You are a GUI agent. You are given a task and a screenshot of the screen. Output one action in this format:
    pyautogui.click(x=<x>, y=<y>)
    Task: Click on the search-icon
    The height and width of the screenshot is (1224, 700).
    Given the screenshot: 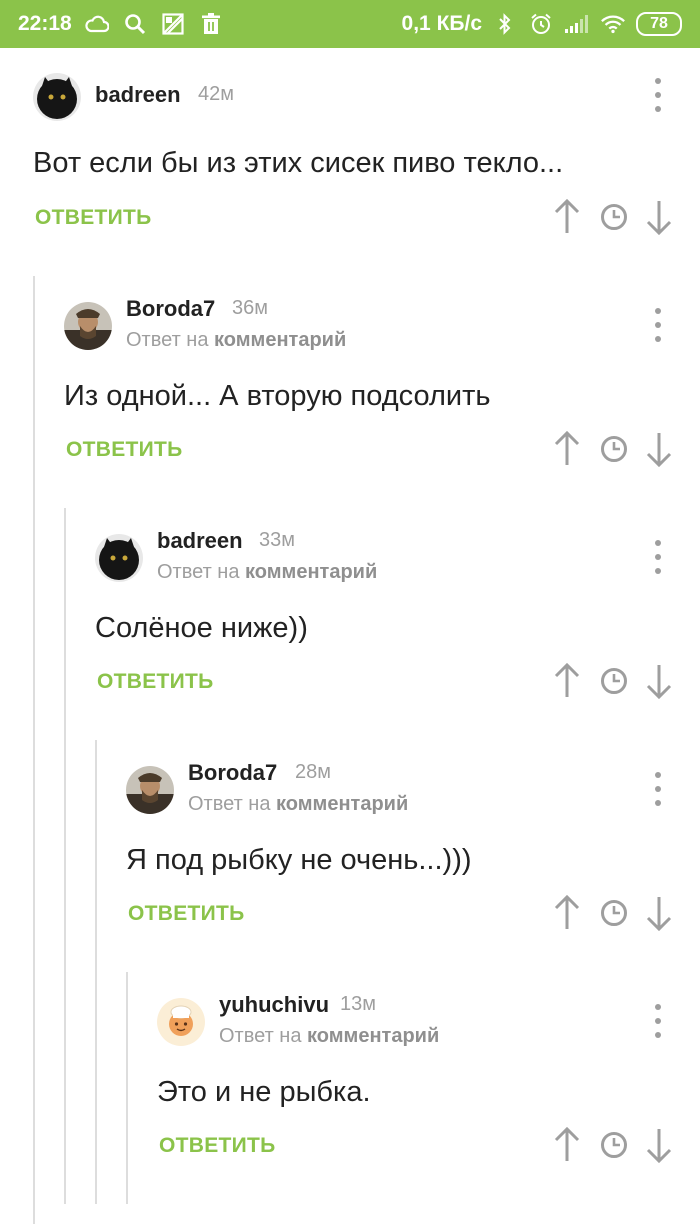 What is the action you would take?
    pyautogui.click(x=135, y=24)
    